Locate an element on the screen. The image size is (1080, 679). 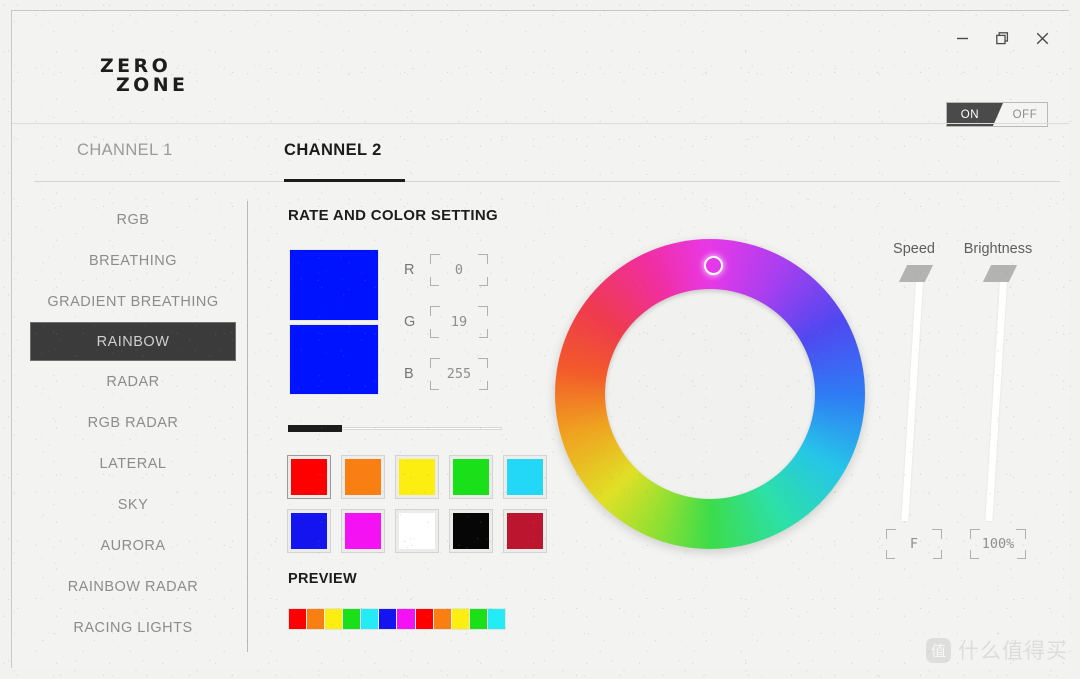
sidebar-item-lateral: LATERAL is located at coordinates (133, 463).